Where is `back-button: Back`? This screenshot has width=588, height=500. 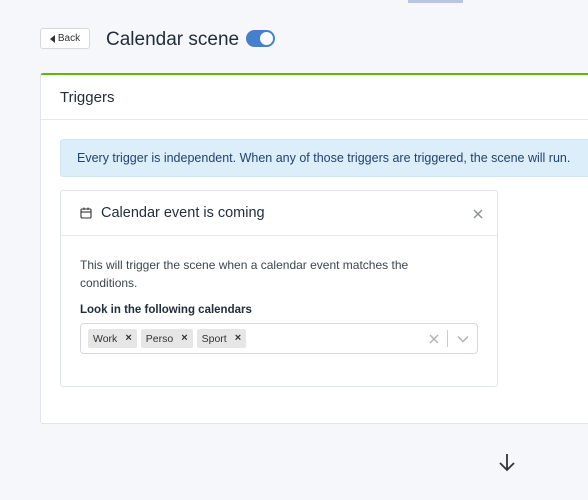
back-button: Back is located at coordinates (65, 38).